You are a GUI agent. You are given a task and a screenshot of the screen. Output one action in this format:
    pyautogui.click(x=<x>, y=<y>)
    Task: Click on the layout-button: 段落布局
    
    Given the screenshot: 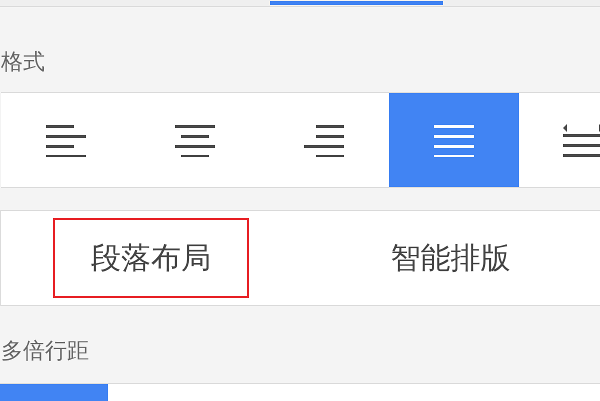 What is the action you would take?
    pyautogui.click(x=150, y=258)
    